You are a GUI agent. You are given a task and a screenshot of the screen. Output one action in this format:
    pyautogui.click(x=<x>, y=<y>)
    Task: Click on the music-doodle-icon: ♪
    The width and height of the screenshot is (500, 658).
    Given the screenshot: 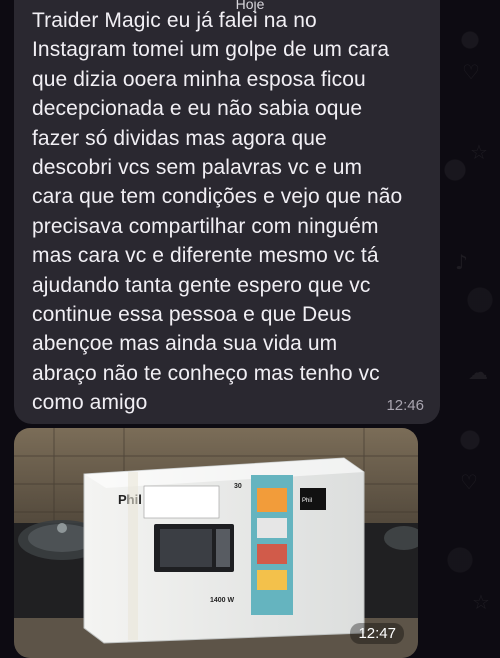 What is the action you would take?
    pyautogui.click(x=461, y=262)
    